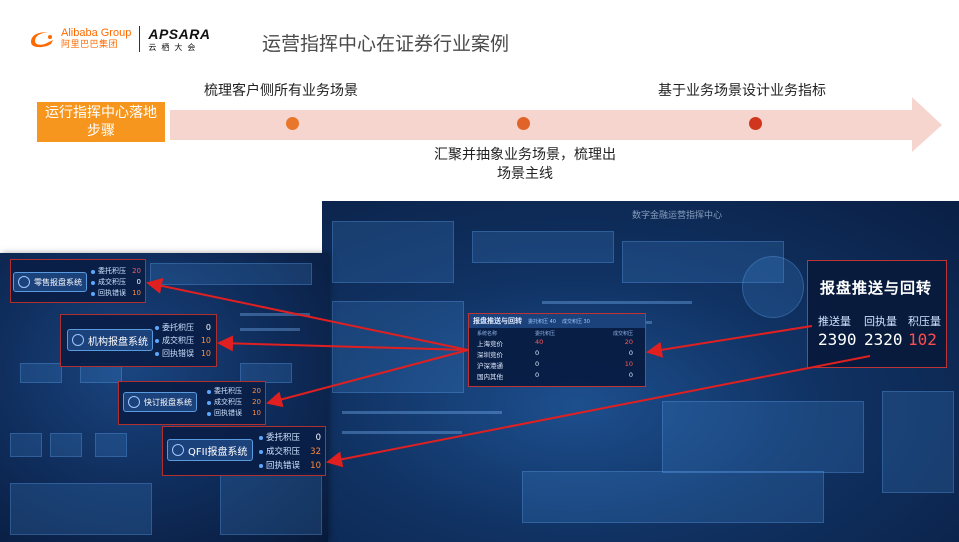  Describe the element at coordinates (174, 47) in the screenshot. I see `apsara-cn-text: 云栖大会` at that location.